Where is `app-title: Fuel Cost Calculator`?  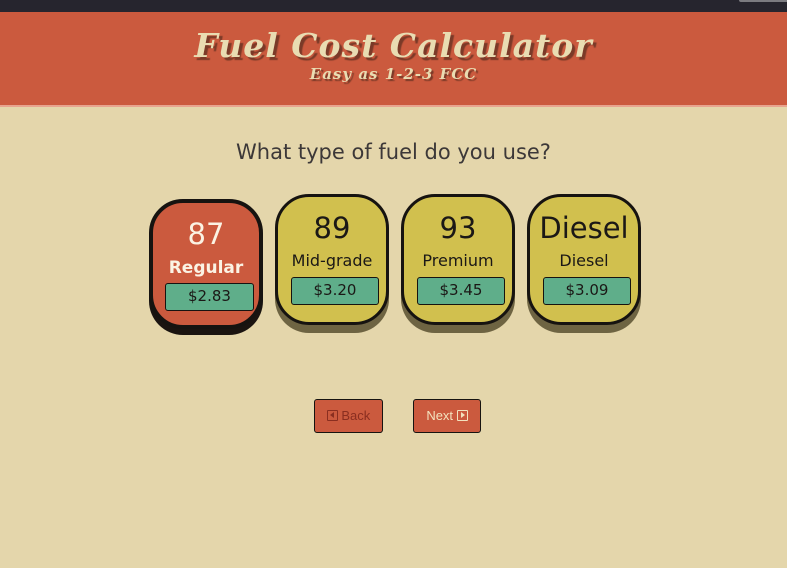 app-title: Fuel Cost Calculator is located at coordinates (393, 45).